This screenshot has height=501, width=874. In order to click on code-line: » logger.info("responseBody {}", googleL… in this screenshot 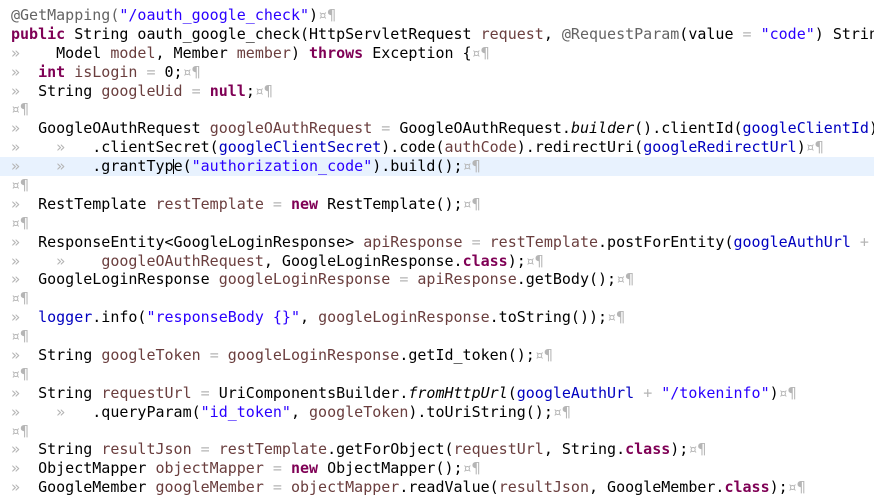, I will do `click(437, 317)`.